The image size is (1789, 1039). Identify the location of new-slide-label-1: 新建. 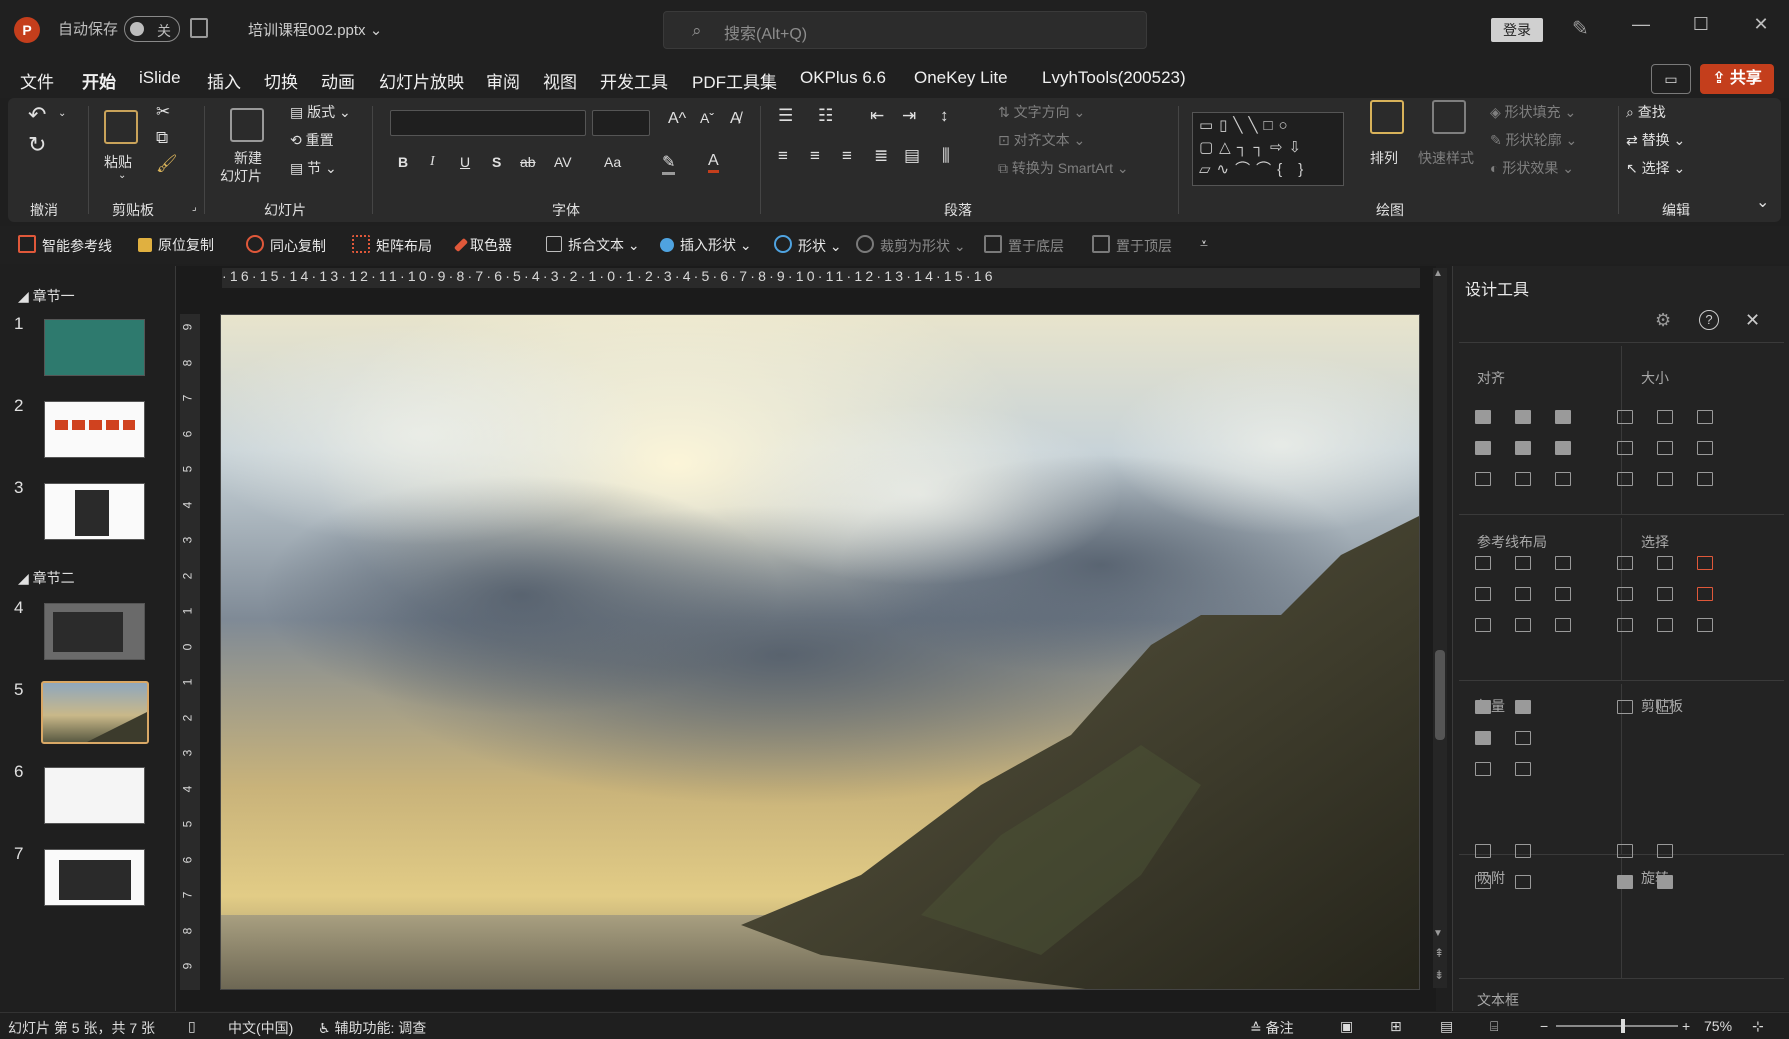
(248, 158).